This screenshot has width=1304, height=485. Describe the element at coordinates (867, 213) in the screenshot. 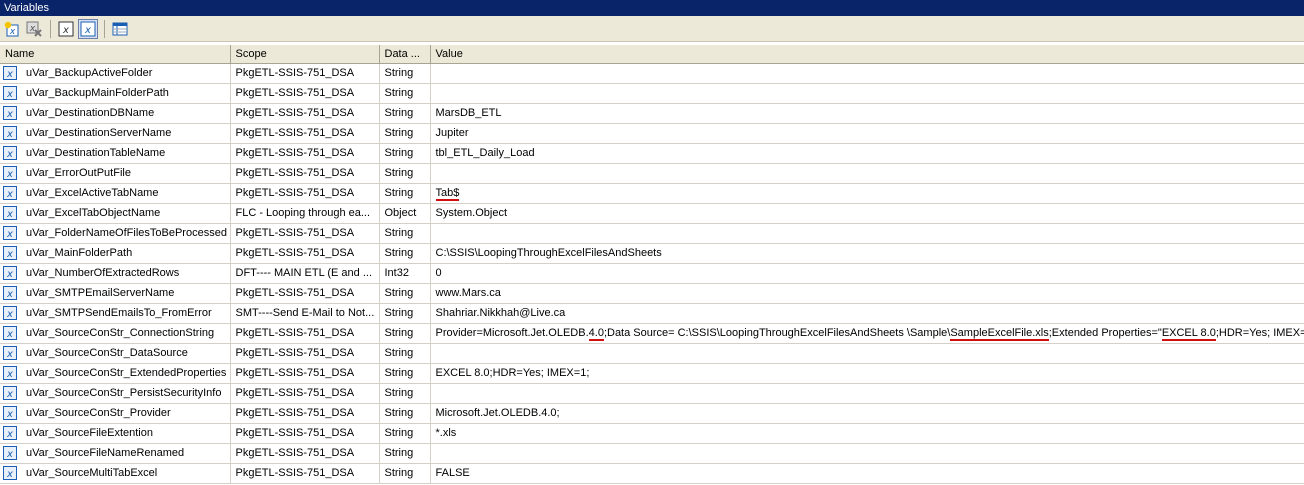

I see `variable-value-cell: System.Object` at that location.